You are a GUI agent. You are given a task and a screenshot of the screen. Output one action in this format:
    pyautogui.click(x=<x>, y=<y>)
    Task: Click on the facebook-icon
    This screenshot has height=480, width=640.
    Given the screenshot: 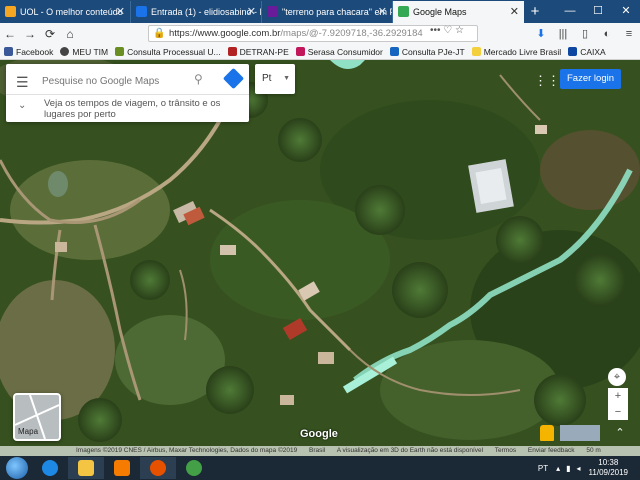 What is the action you would take?
    pyautogui.click(x=8, y=51)
    